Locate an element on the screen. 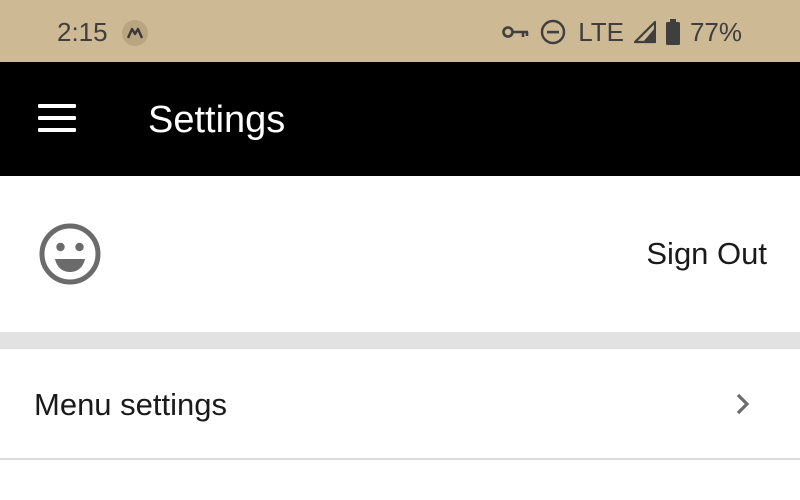 Image resolution: width=800 pixels, height=500 pixels. list-item-next is located at coordinates (400, 480).